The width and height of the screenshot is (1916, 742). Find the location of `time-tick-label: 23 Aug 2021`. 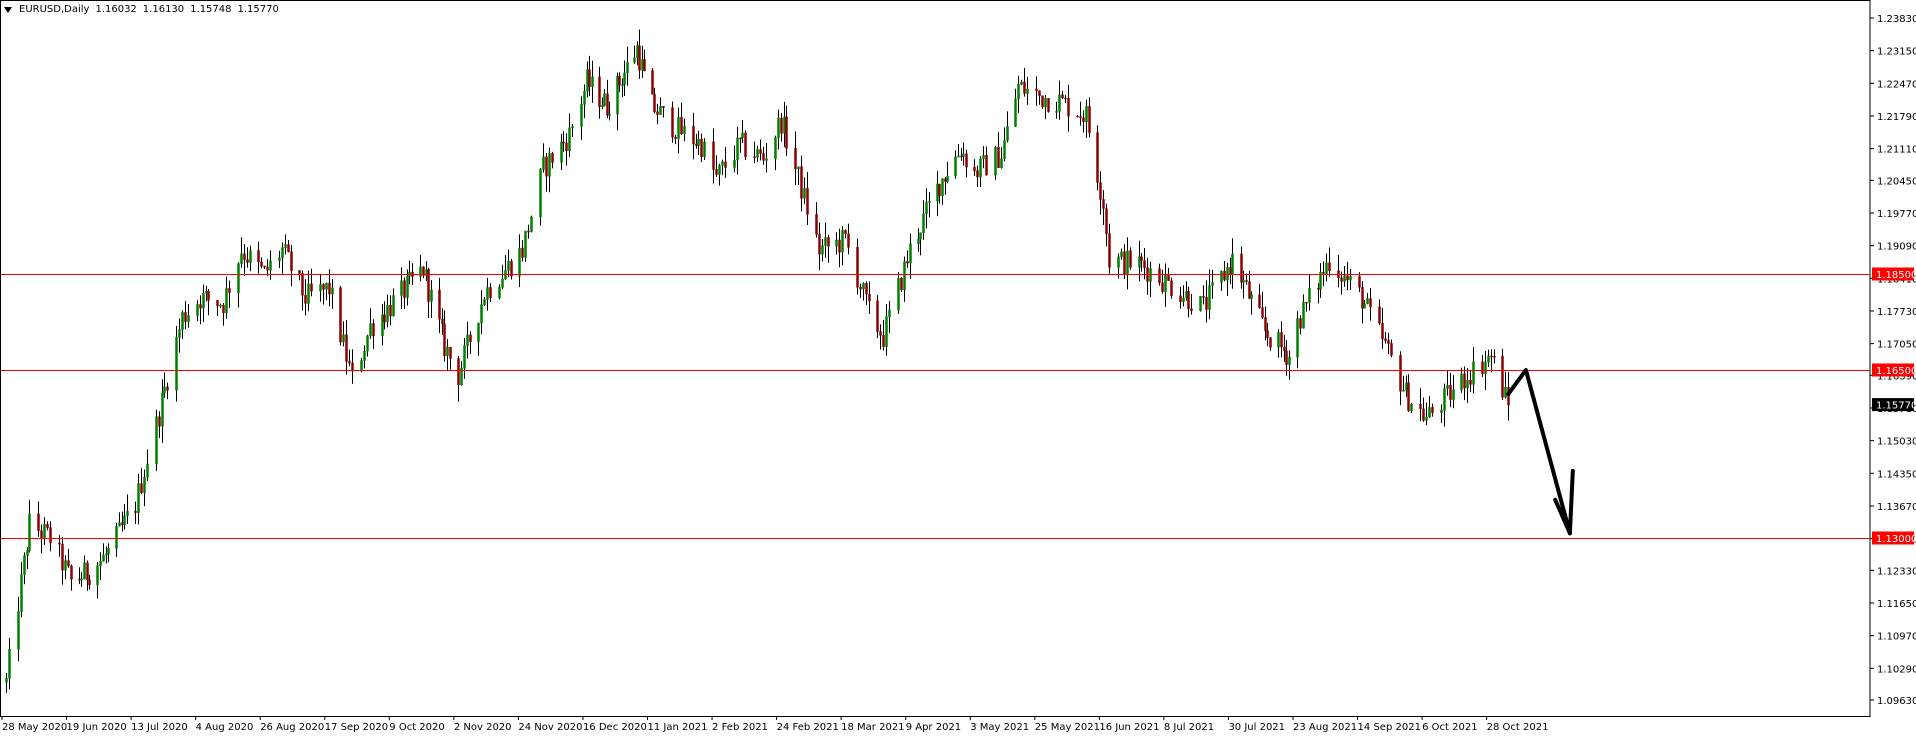

time-tick-label: 23 Aug 2021 is located at coordinates (1325, 727).